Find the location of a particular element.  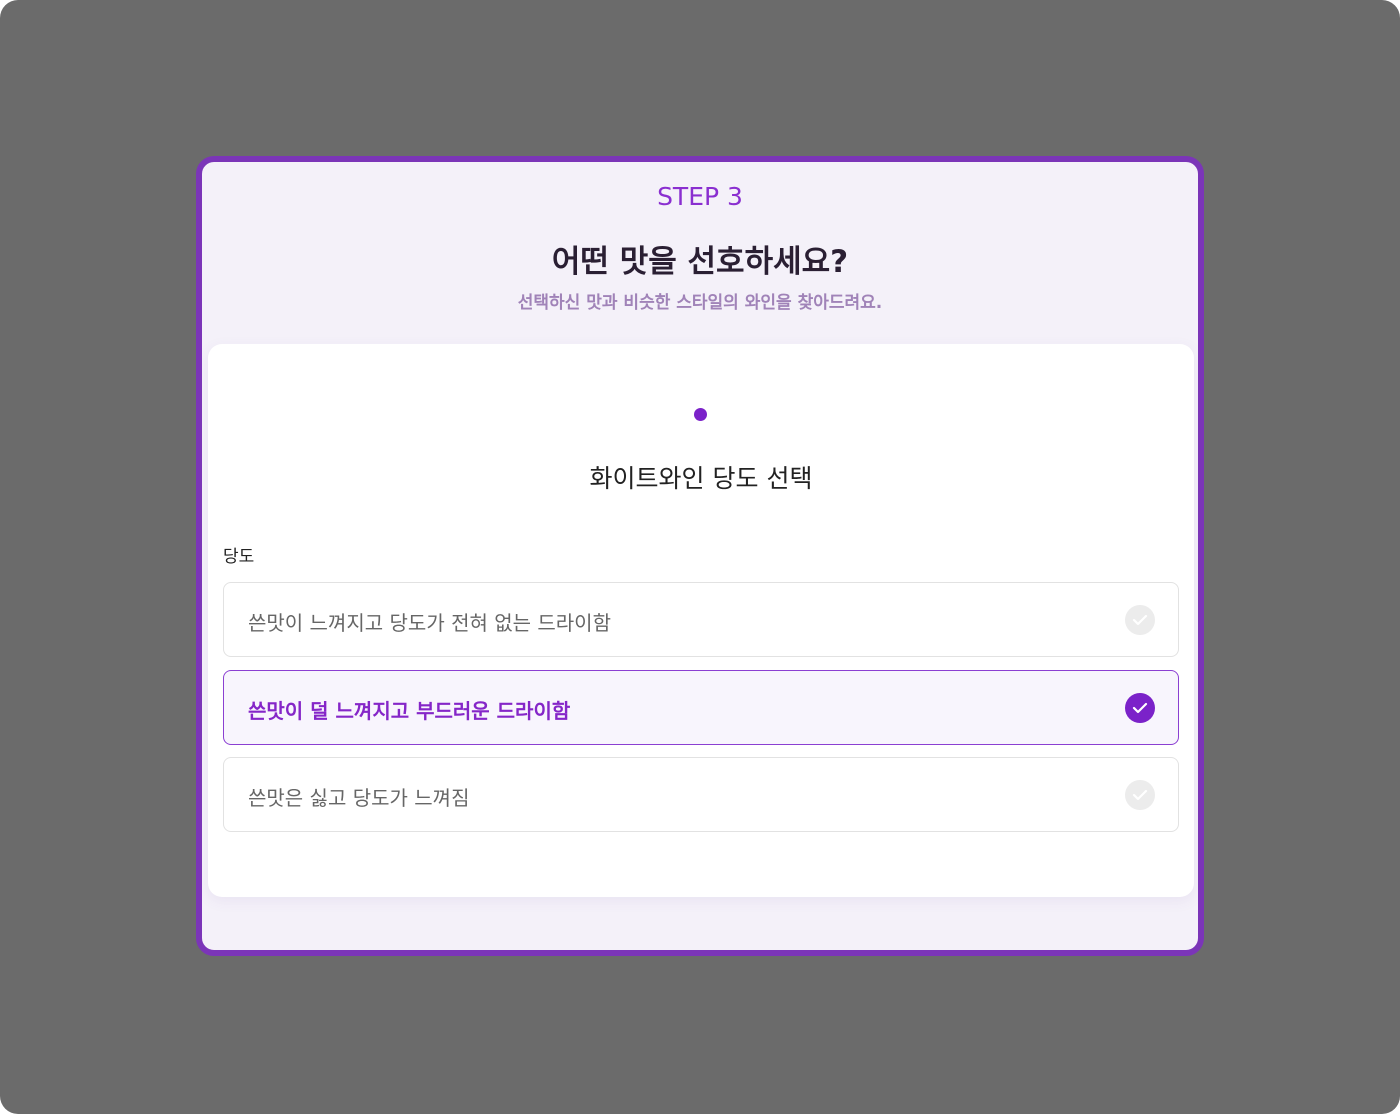

option-sweet: 쓴맛은 싫고 당도가 느껴짐 is located at coordinates (701, 794).